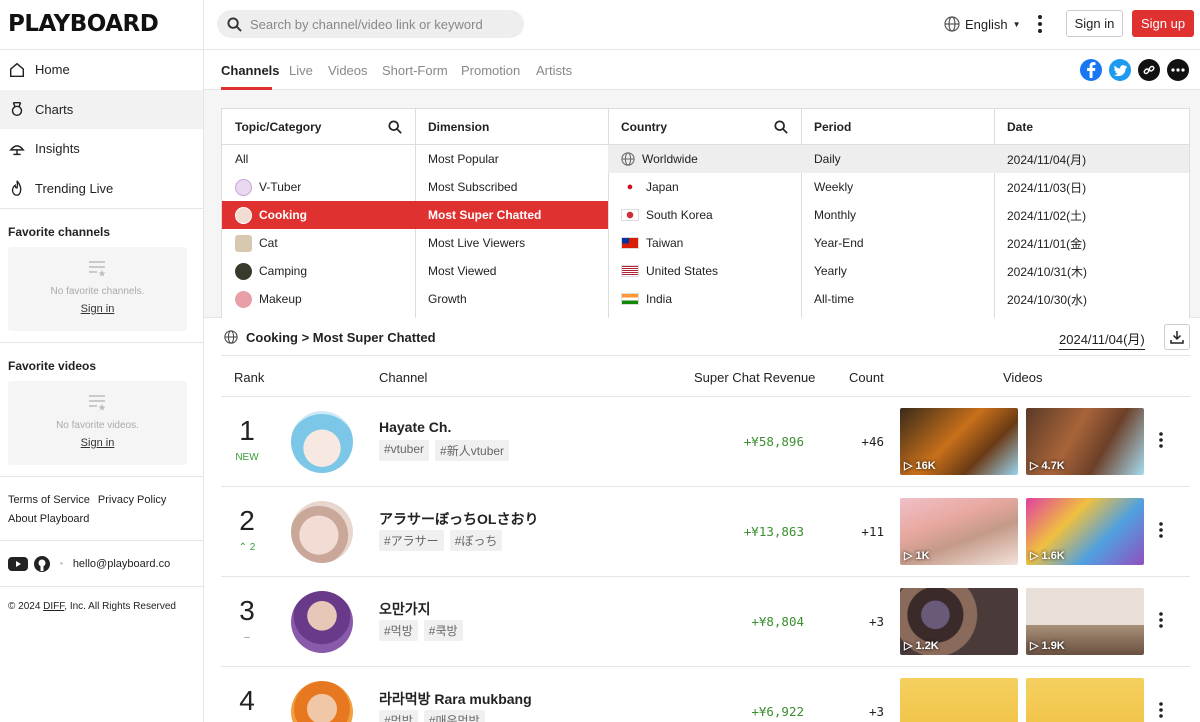 Image resolution: width=1200 pixels, height=722 pixels. I want to click on tag: #ぼっち, so click(476, 540).